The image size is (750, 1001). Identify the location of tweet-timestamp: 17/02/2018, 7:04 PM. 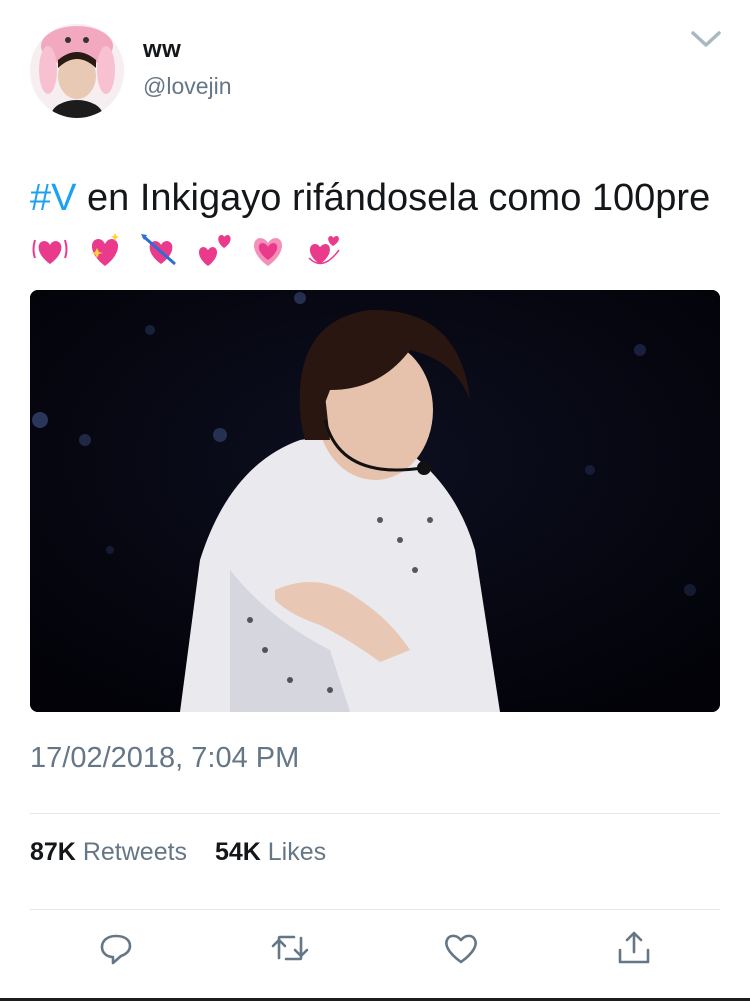
(165, 758).